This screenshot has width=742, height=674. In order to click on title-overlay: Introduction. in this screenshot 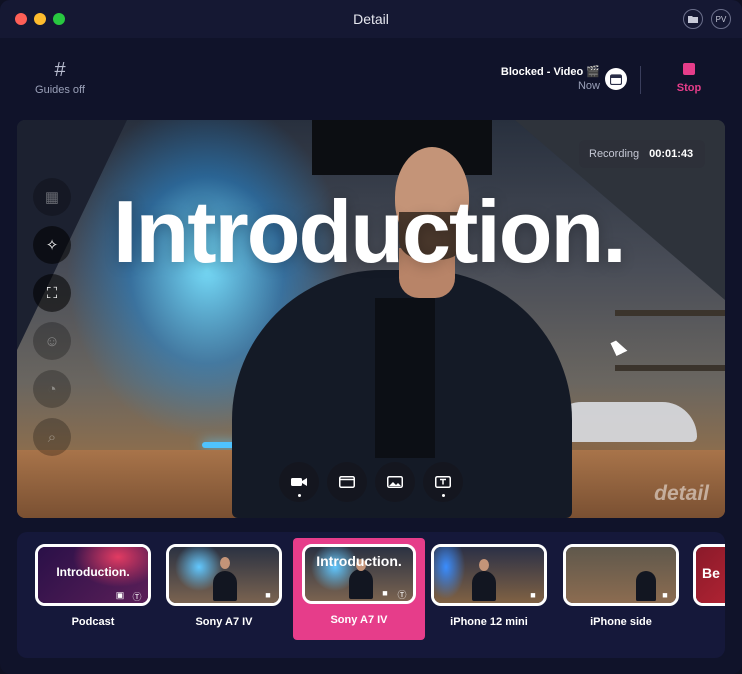, I will do `click(370, 232)`.